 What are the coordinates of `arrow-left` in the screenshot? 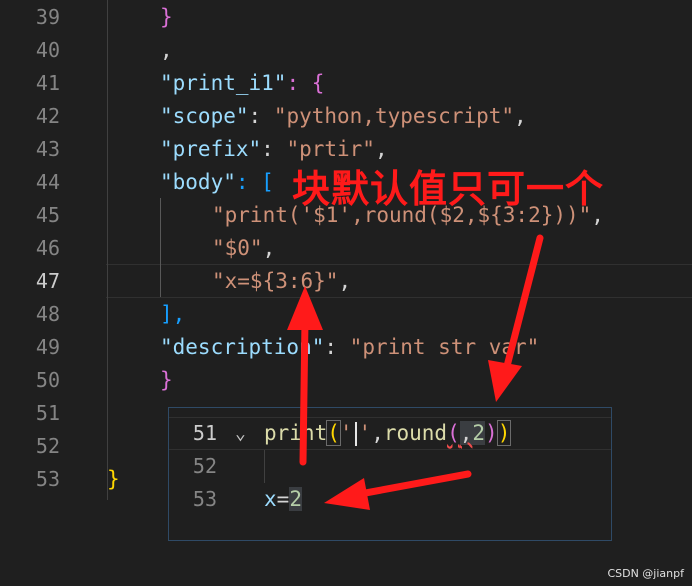 It's located at (398, 490).